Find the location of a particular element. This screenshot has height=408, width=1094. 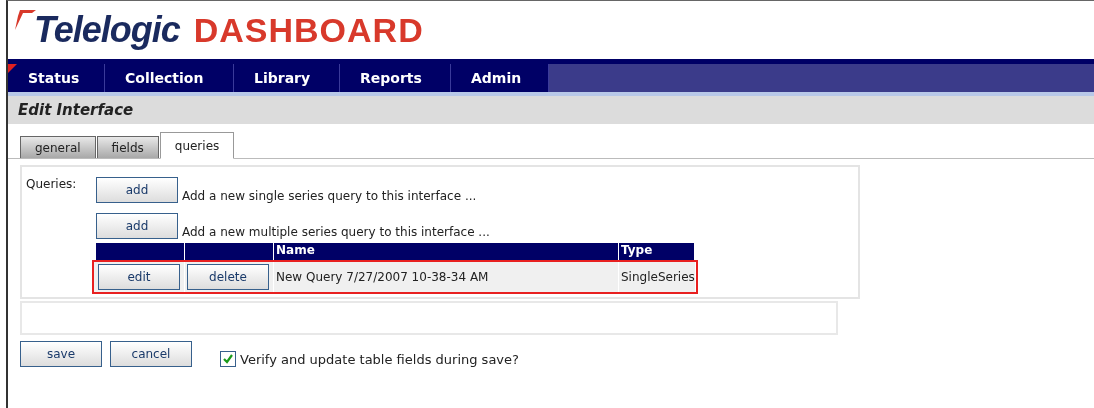

nav-tab: Admin is located at coordinates (500, 78).